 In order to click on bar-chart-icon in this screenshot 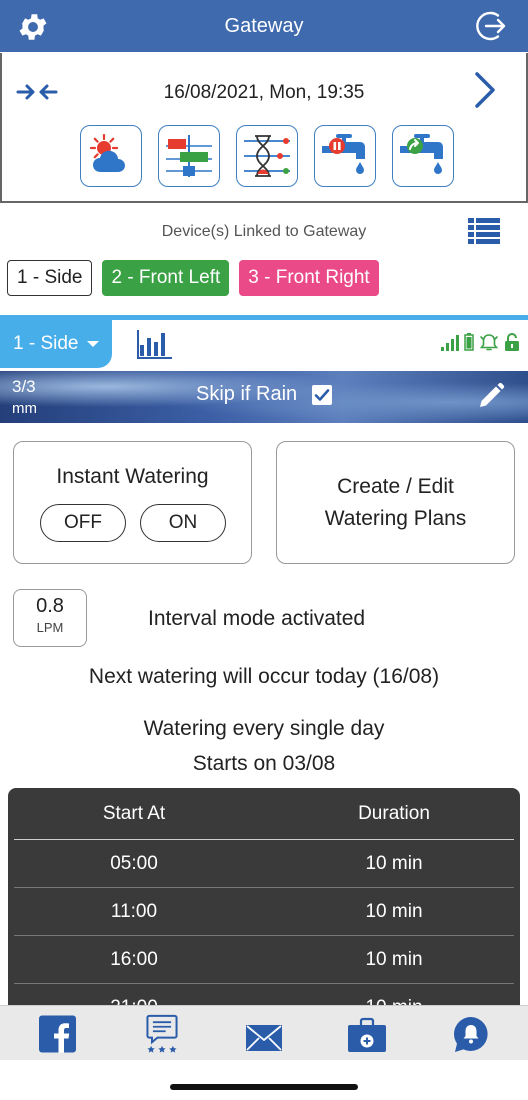, I will do `click(155, 344)`.